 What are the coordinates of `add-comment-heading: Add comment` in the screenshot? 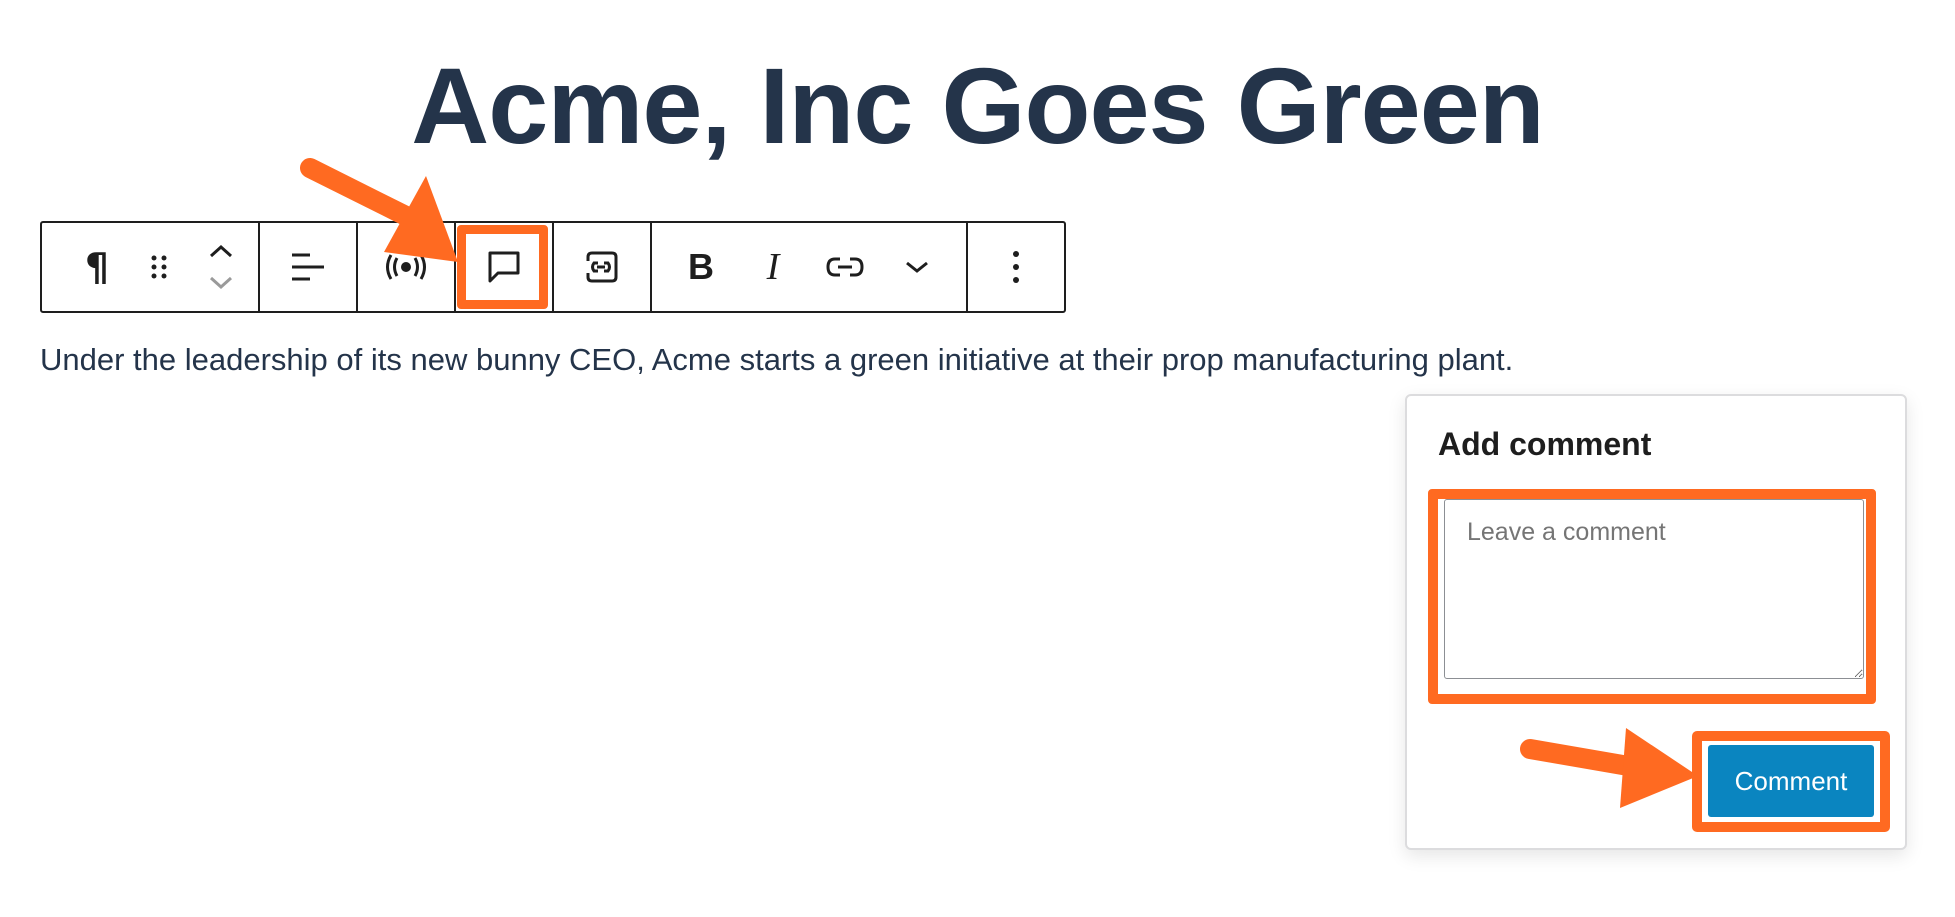 It's located at (1545, 444).